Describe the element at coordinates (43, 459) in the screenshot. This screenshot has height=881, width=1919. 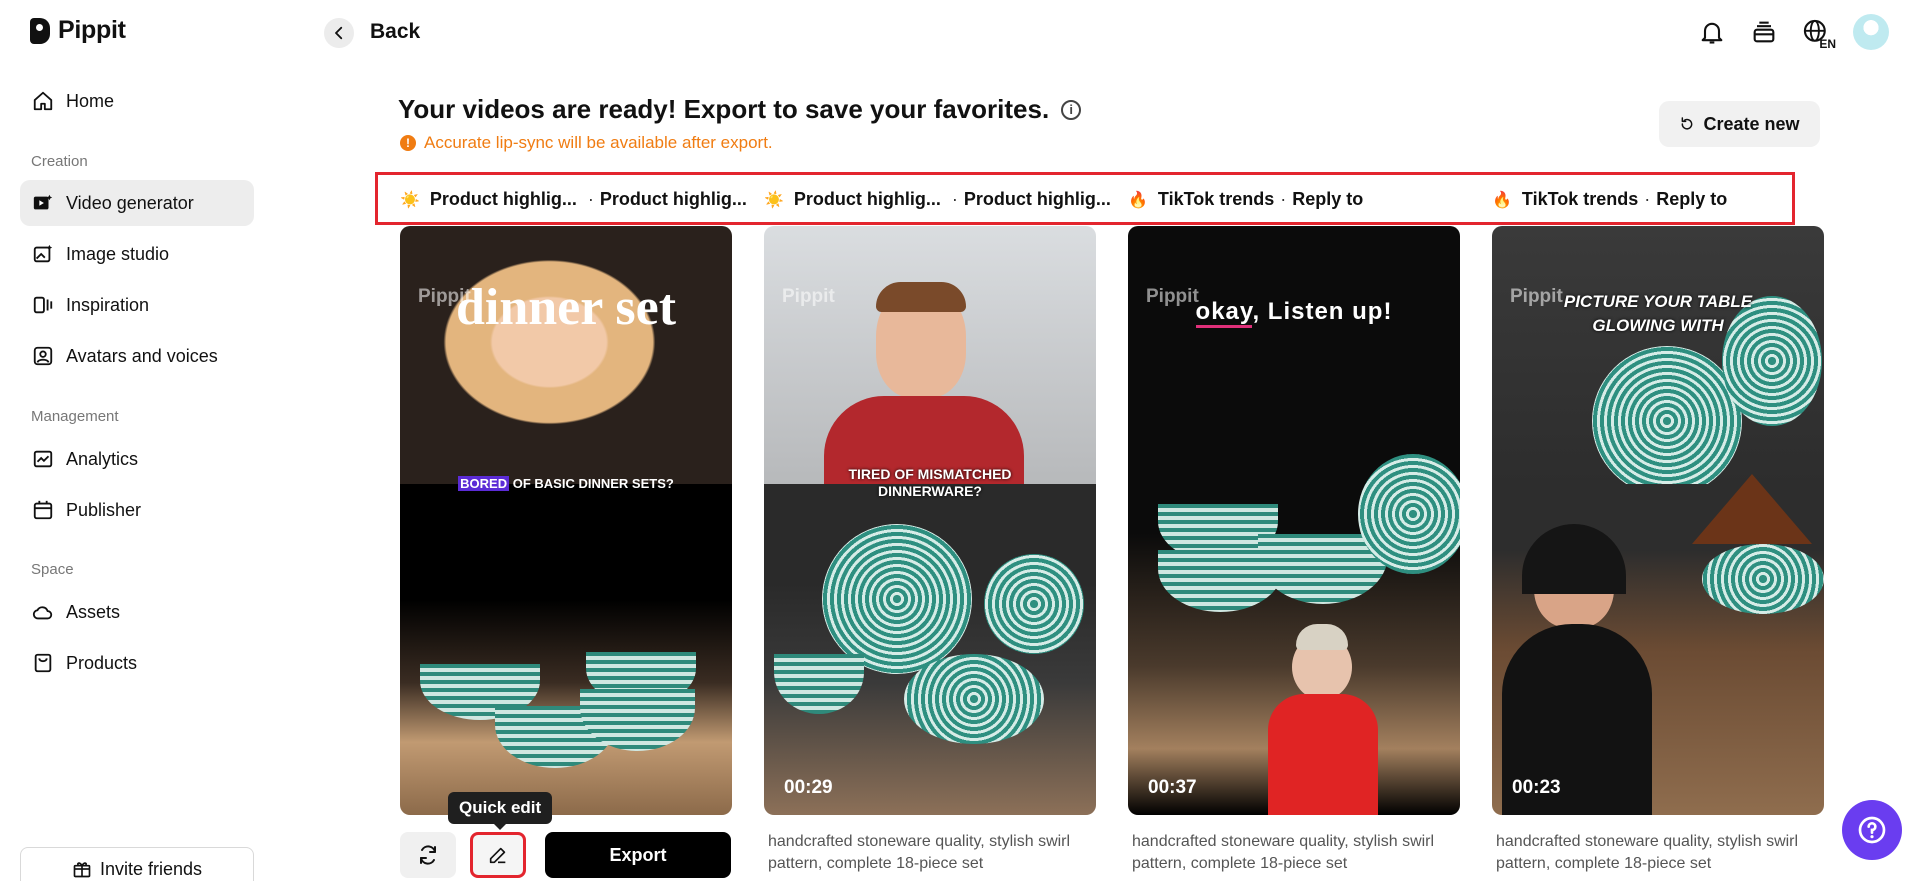
I see `analytics-icon` at that location.